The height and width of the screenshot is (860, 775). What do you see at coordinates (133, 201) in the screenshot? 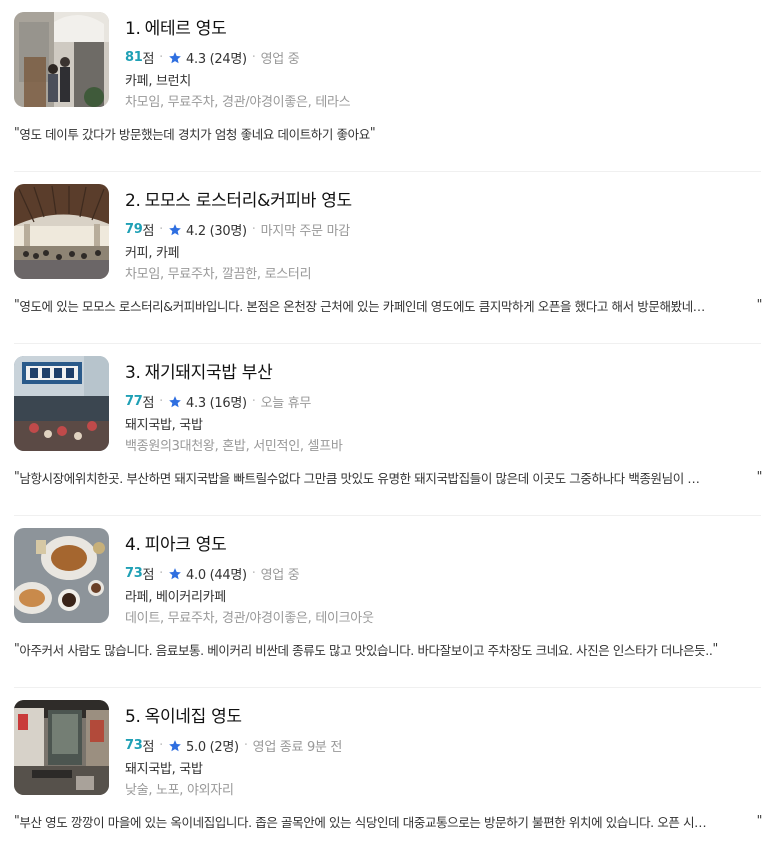
I see `place-rank: 2.` at bounding box center [133, 201].